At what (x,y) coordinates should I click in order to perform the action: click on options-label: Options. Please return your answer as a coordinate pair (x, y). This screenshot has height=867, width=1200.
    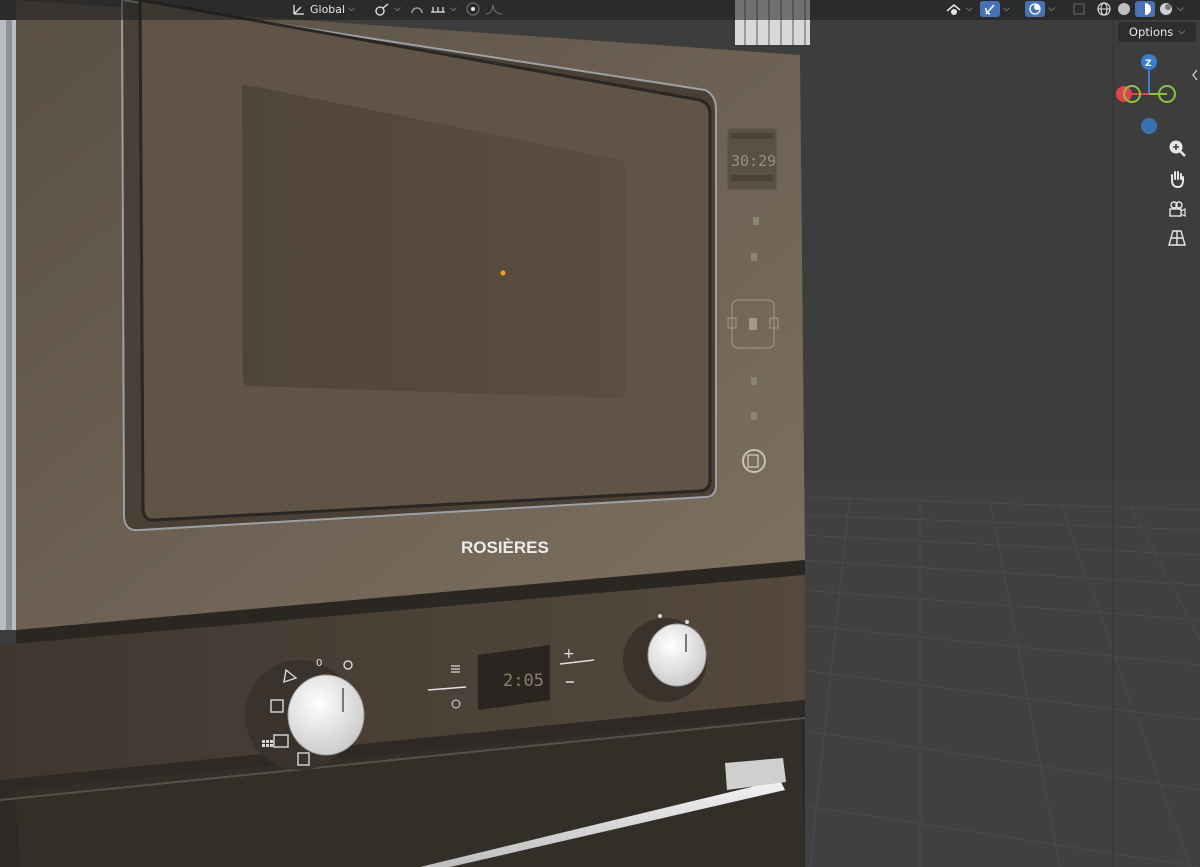
    Looking at the image, I should click on (1151, 32).